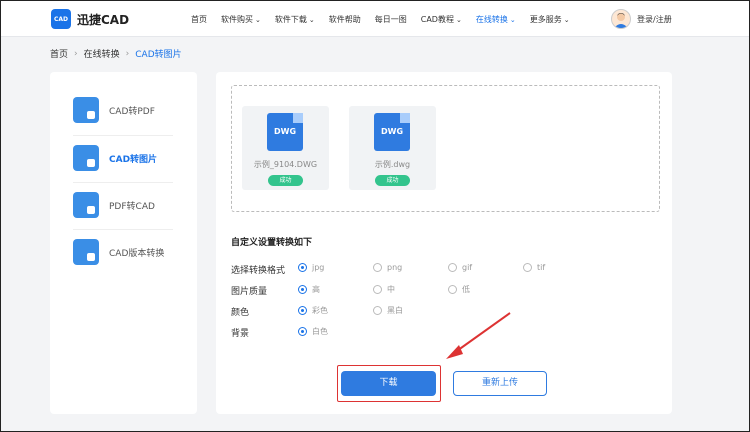 This screenshot has height=432, width=750. I want to click on breadcrumb: 首页 › 在线转换 › CAD转图片, so click(119, 54).